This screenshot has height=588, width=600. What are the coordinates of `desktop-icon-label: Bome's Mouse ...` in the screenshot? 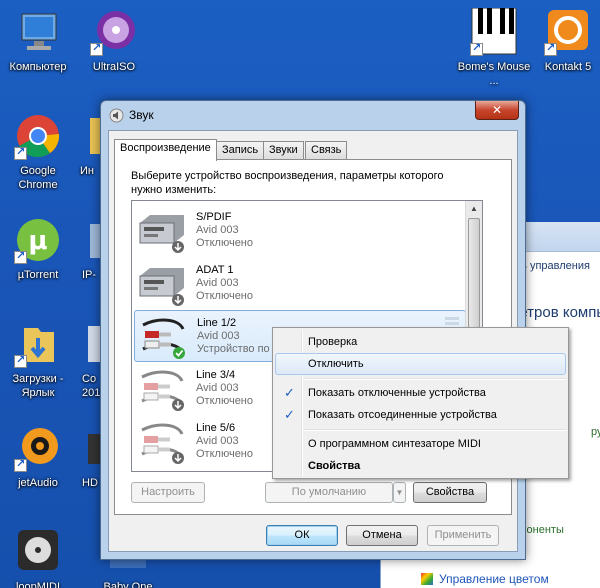 It's located at (494, 74).